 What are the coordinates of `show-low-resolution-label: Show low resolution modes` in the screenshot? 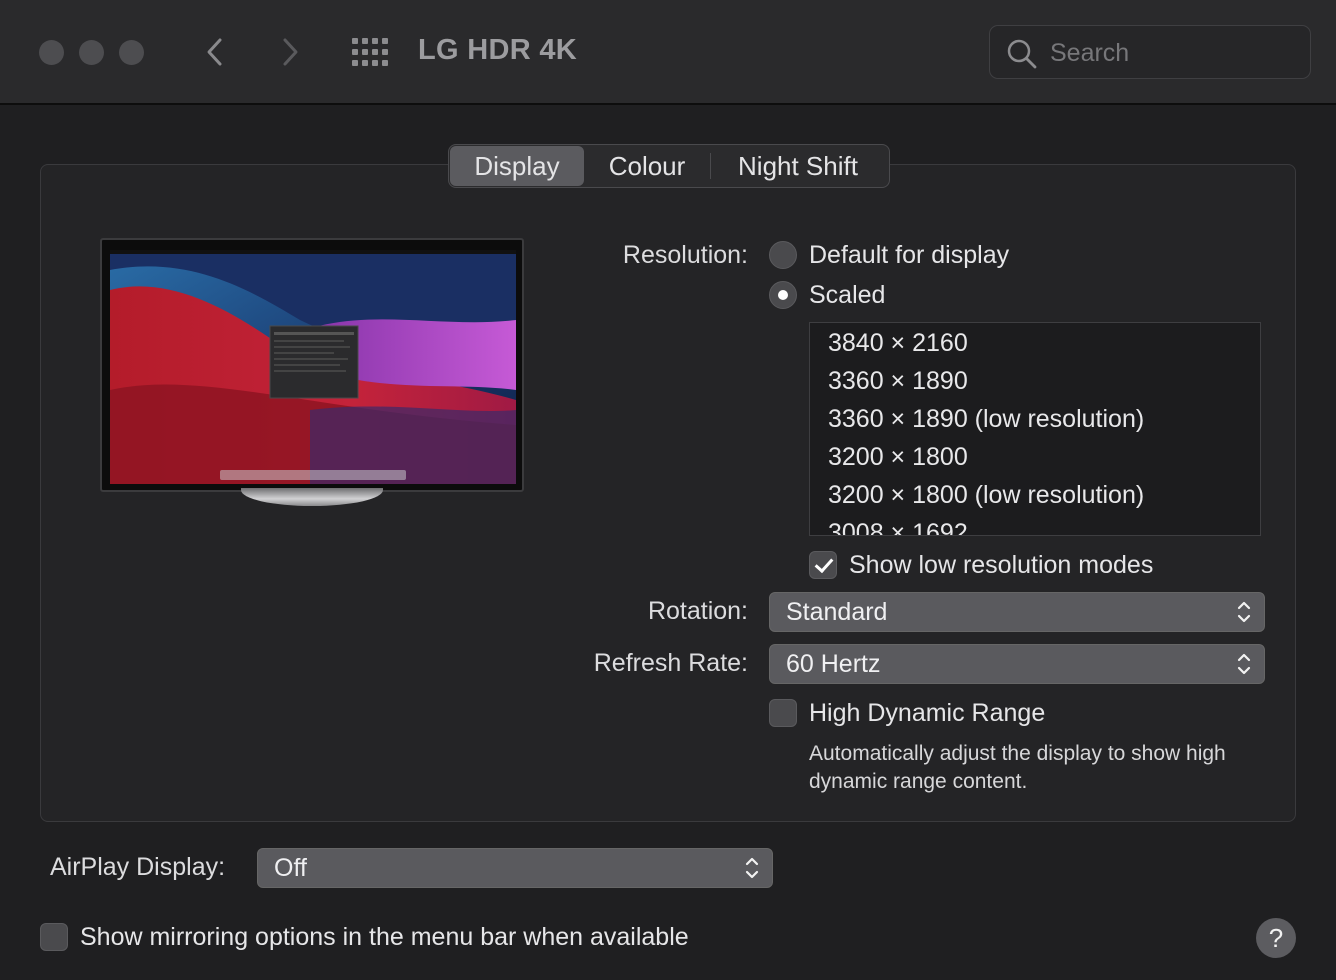 It's located at (1001, 565).